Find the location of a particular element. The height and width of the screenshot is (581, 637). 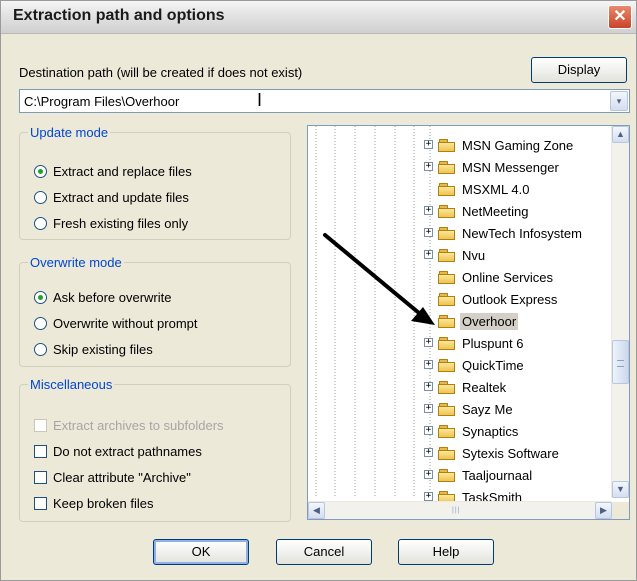

checkbox-extract-archives-to-subfolders: Extract archives to subfolders is located at coordinates (129, 425).